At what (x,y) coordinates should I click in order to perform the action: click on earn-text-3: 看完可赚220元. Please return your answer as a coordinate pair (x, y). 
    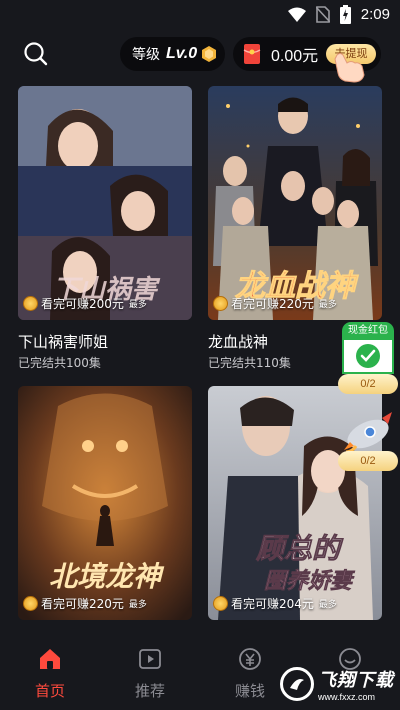
    Looking at the image, I should click on (82, 604).